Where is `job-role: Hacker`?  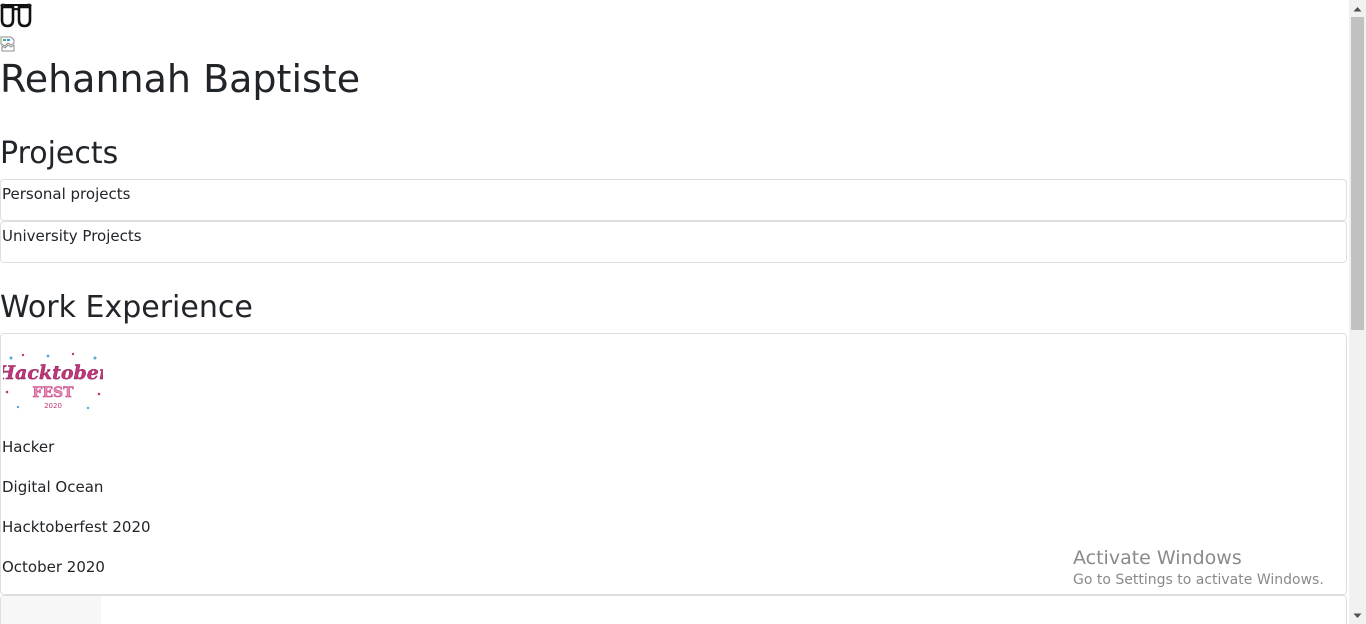 job-role: Hacker is located at coordinates (28, 447).